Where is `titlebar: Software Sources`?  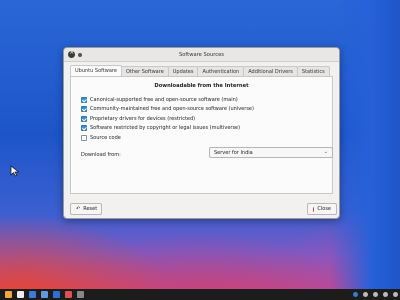 titlebar: Software Sources is located at coordinates (201, 55).